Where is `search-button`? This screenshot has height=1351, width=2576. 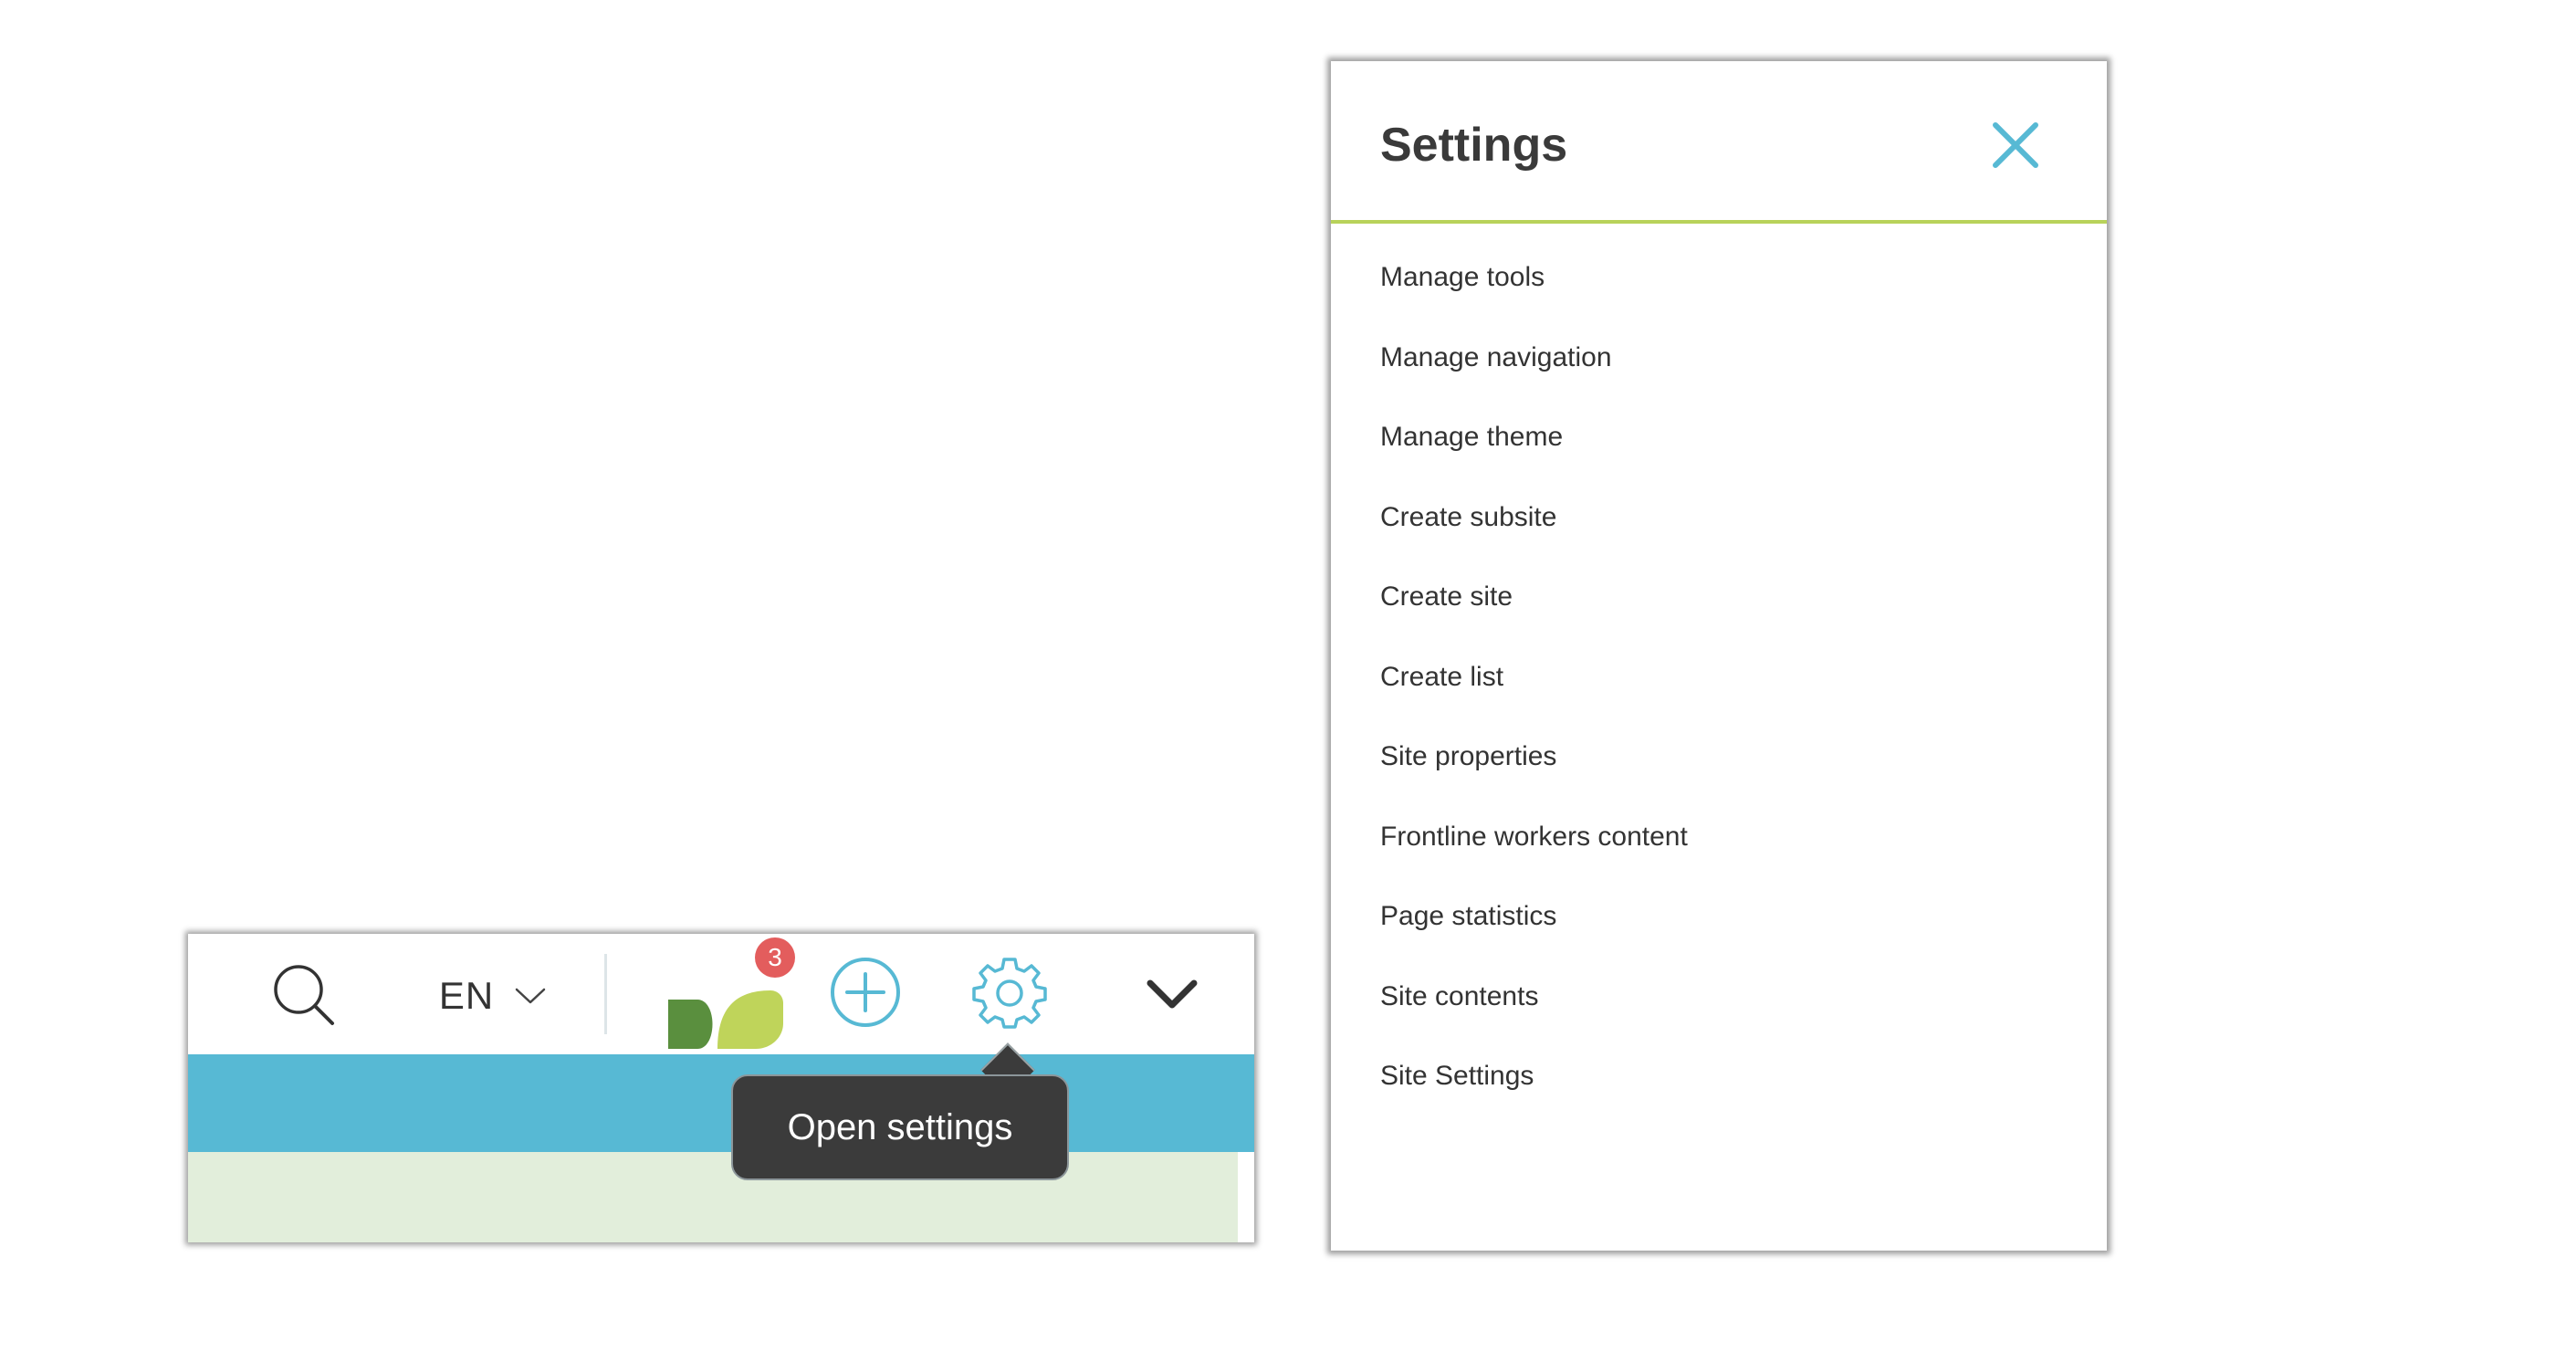
search-button is located at coordinates (305, 995).